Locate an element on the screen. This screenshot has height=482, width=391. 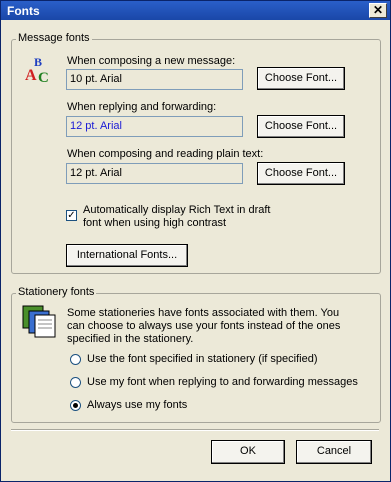
radio-always-my-fonts is located at coordinates (75, 405).